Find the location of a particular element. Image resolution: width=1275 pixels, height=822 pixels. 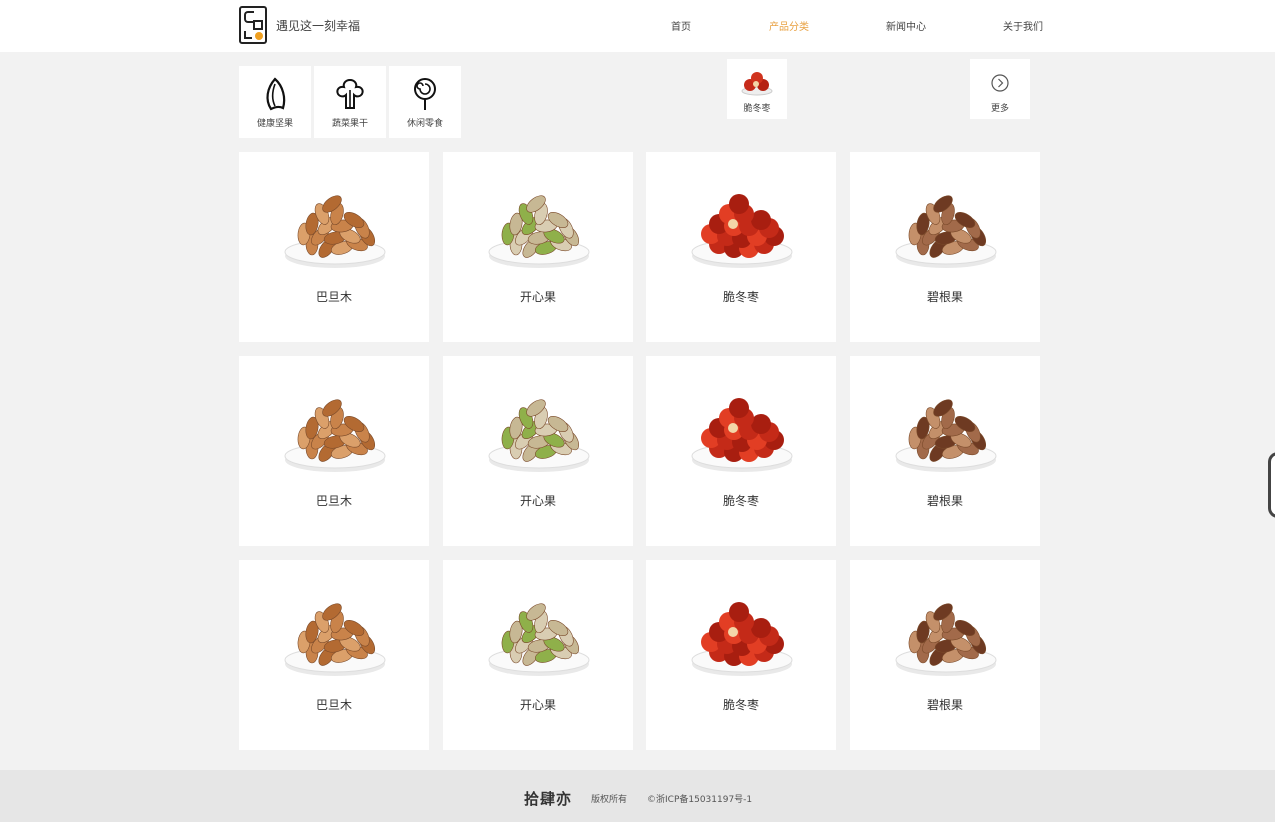

nav-news: 新闻中心 is located at coordinates (906, 25).